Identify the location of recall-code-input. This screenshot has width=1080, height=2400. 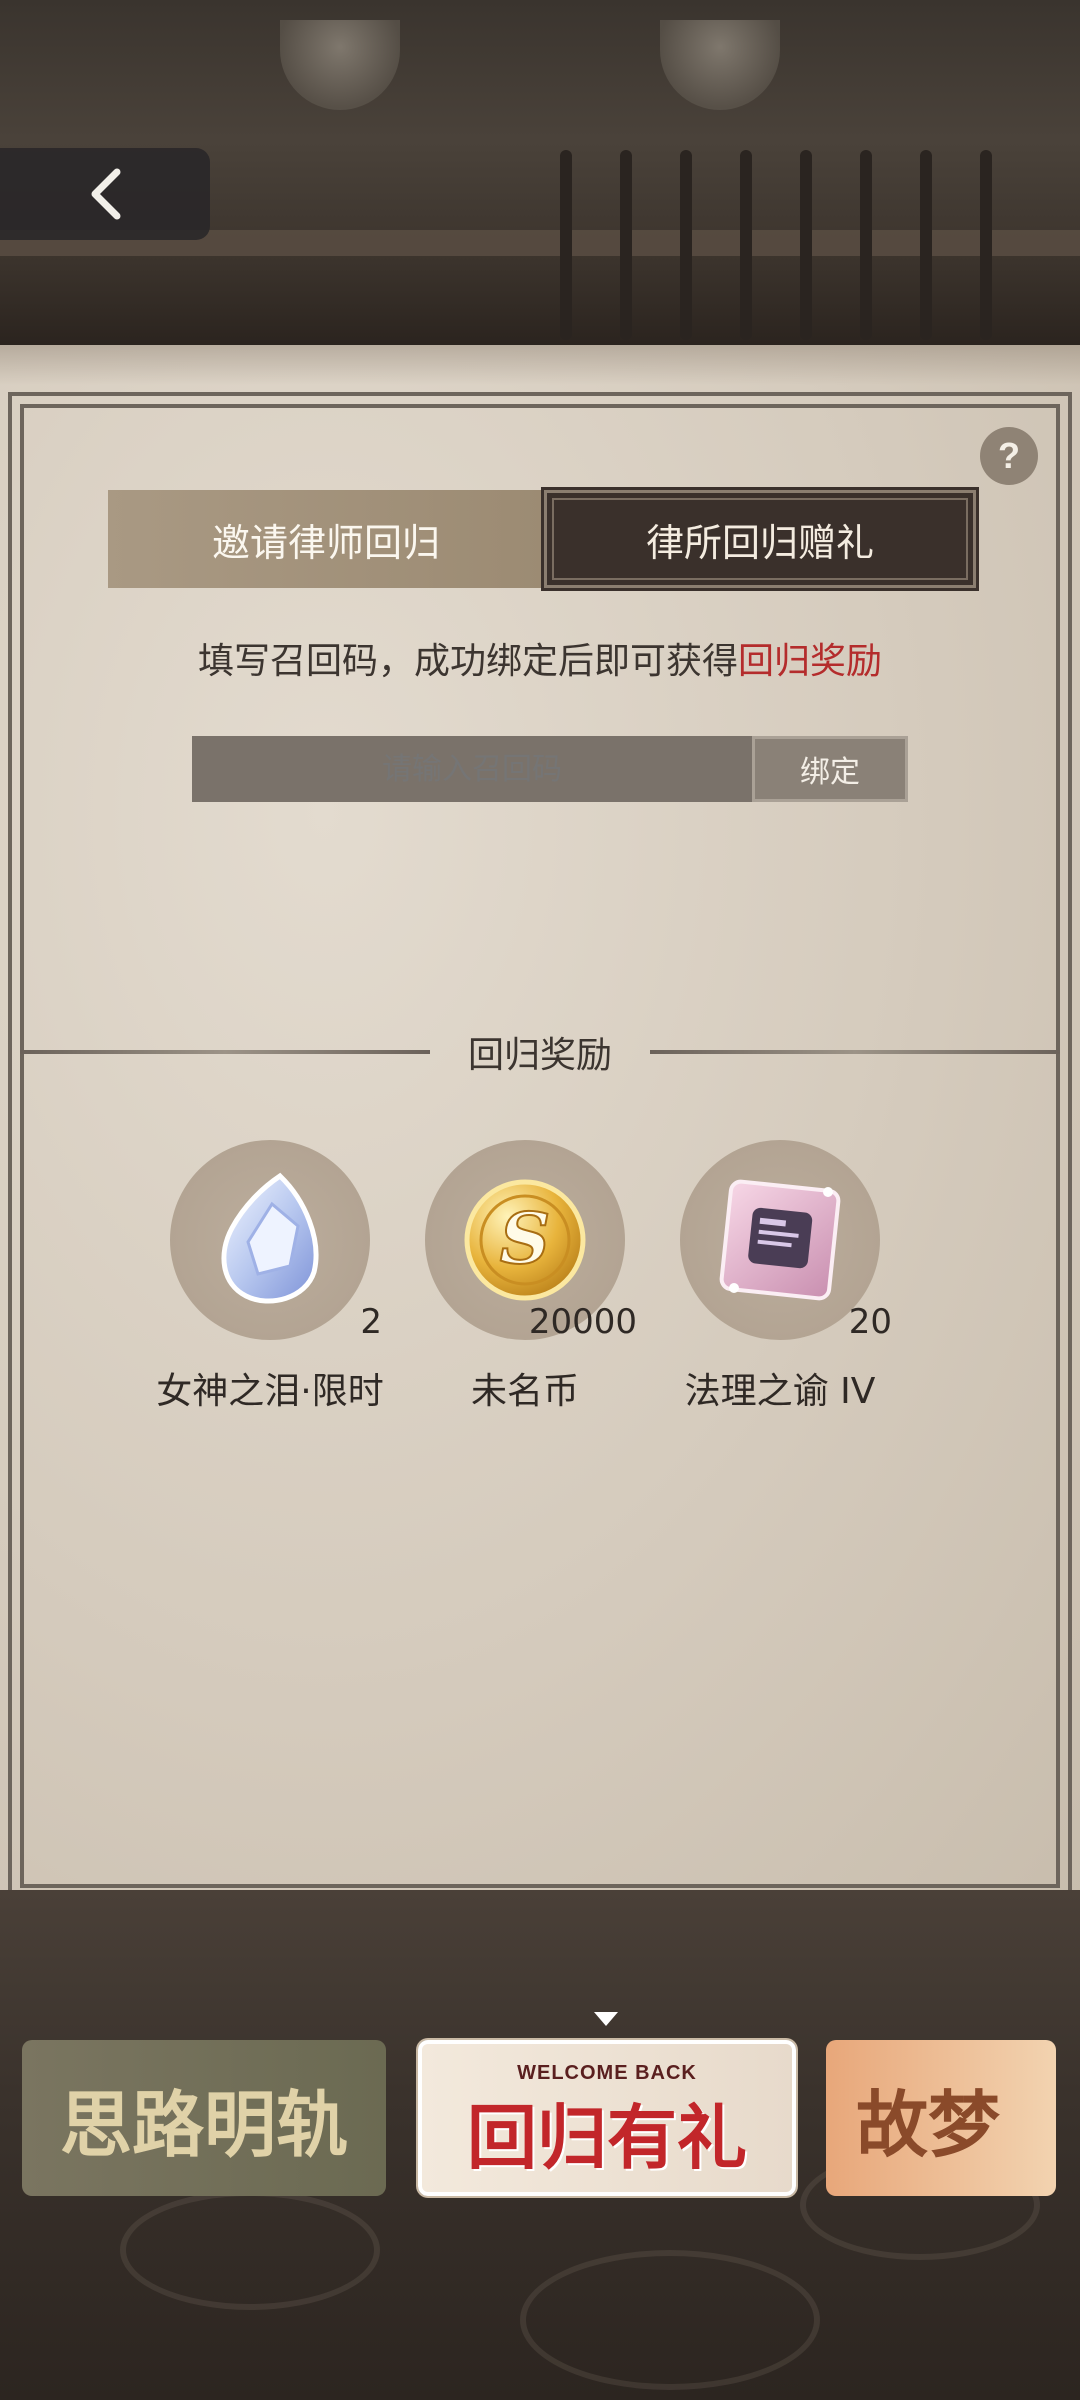
(472, 769).